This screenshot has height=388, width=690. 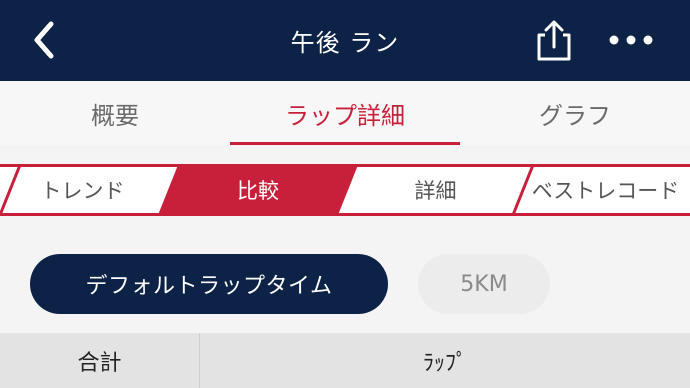 What do you see at coordinates (345, 43) in the screenshot?
I see `page-title: 午後 ラン` at bounding box center [345, 43].